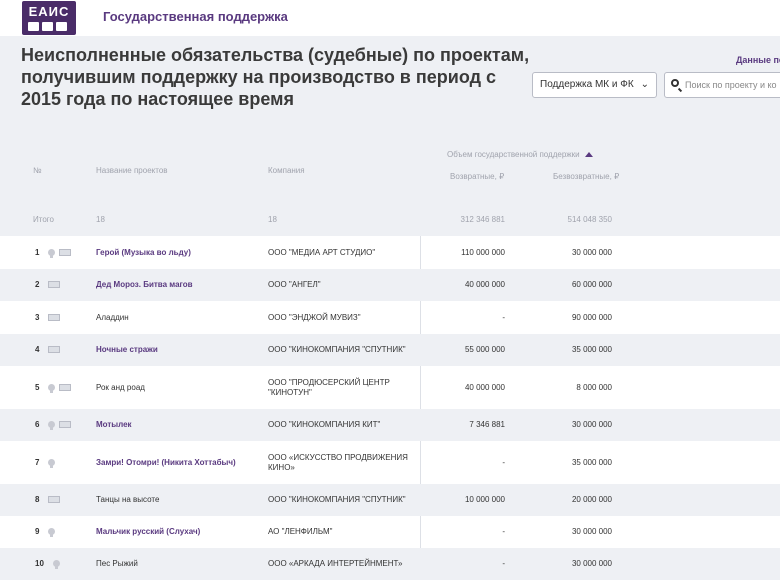  Describe the element at coordinates (324, 424) in the screenshot. I see `company-name: ООО "КИНОКОМПАНИЯ КИТ"` at that location.